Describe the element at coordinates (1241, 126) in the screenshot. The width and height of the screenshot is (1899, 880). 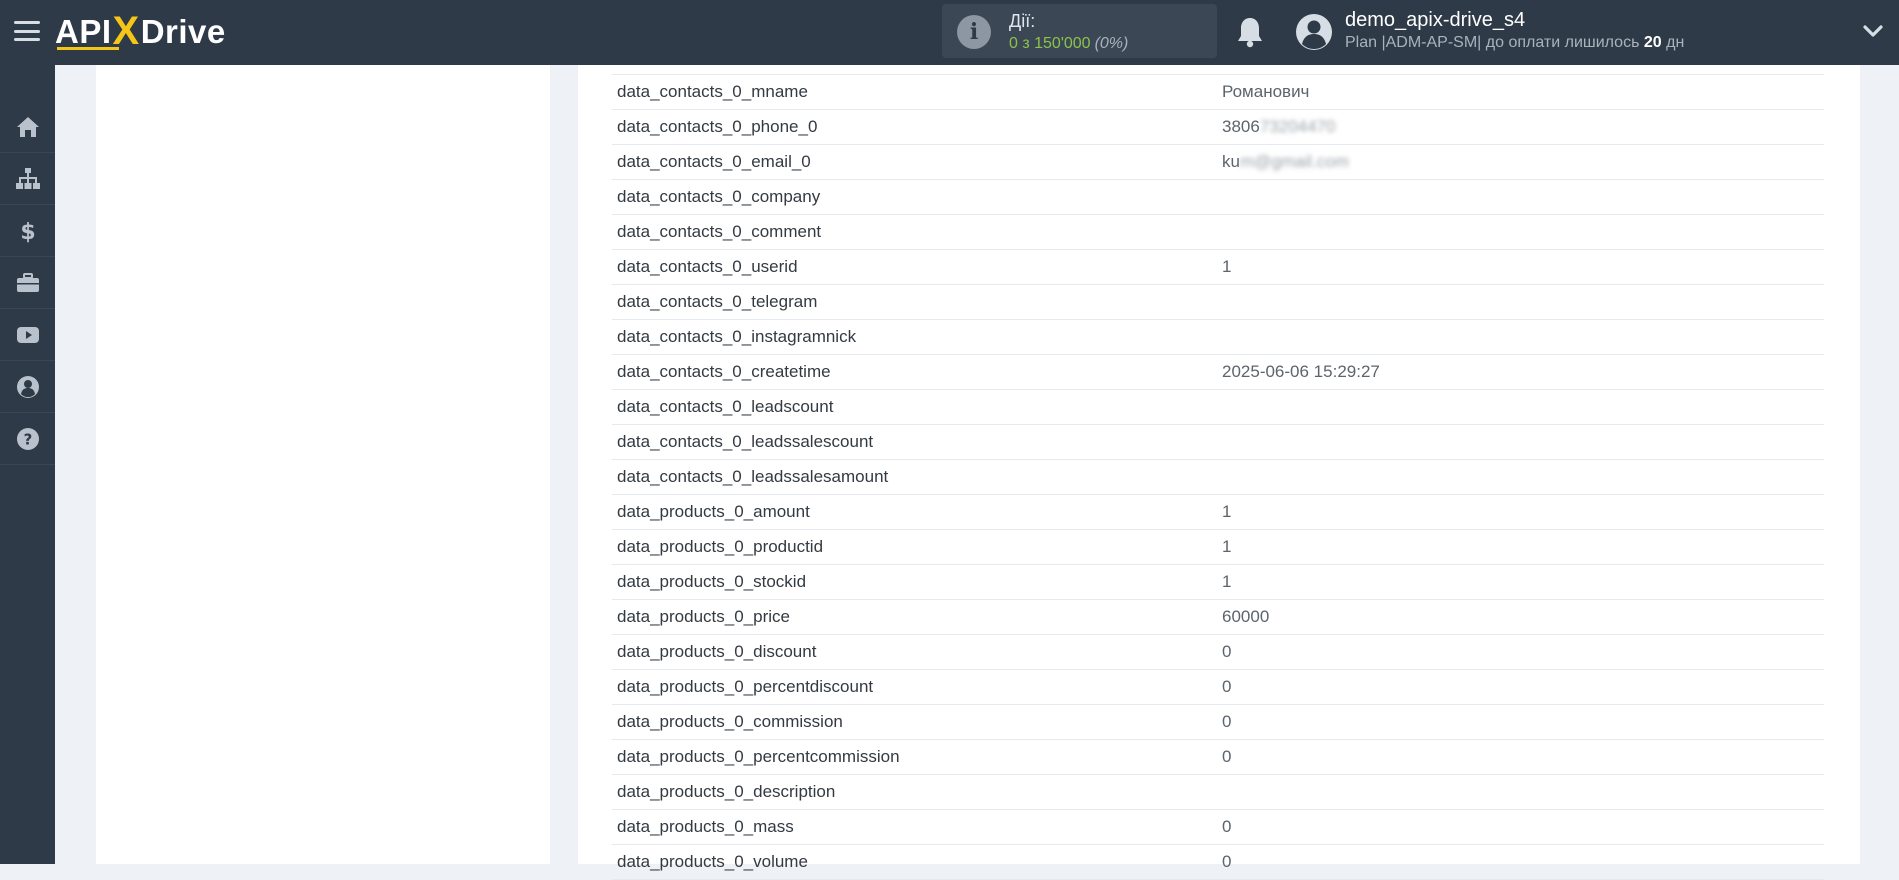
I see `field-value-text: 3806` at that location.